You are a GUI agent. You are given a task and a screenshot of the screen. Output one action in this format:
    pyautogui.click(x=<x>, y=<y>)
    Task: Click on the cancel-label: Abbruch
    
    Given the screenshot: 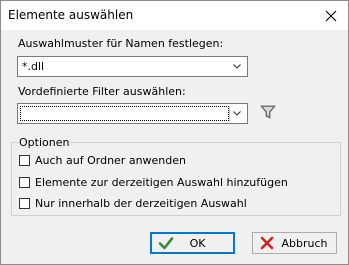 What is the action you would take?
    pyautogui.click(x=304, y=243)
    